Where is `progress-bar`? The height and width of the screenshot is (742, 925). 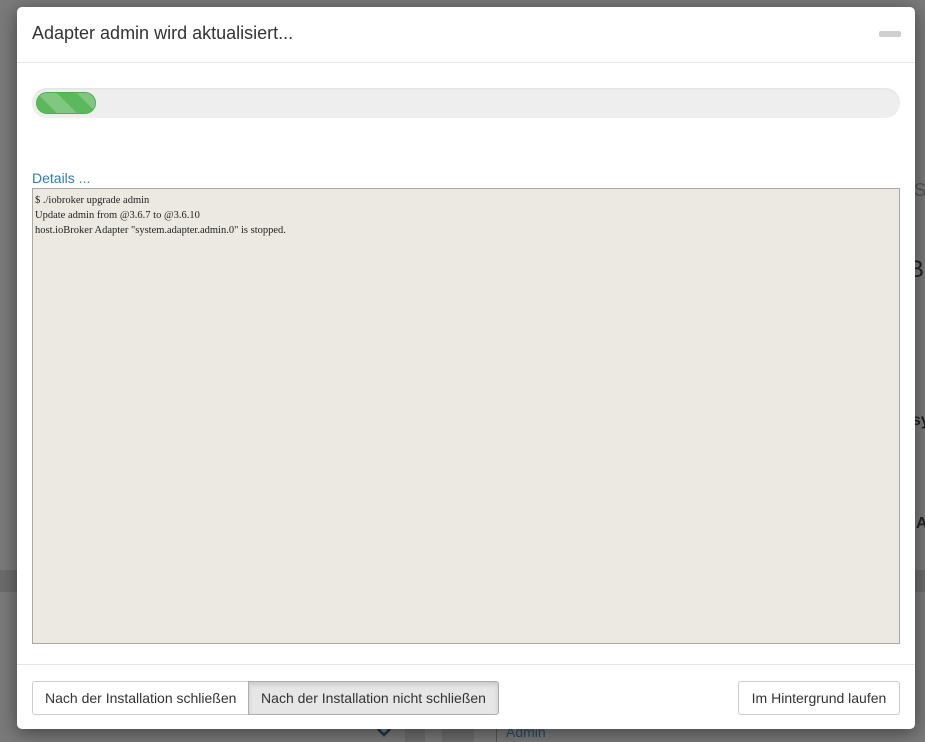
progress-bar is located at coordinates (466, 103).